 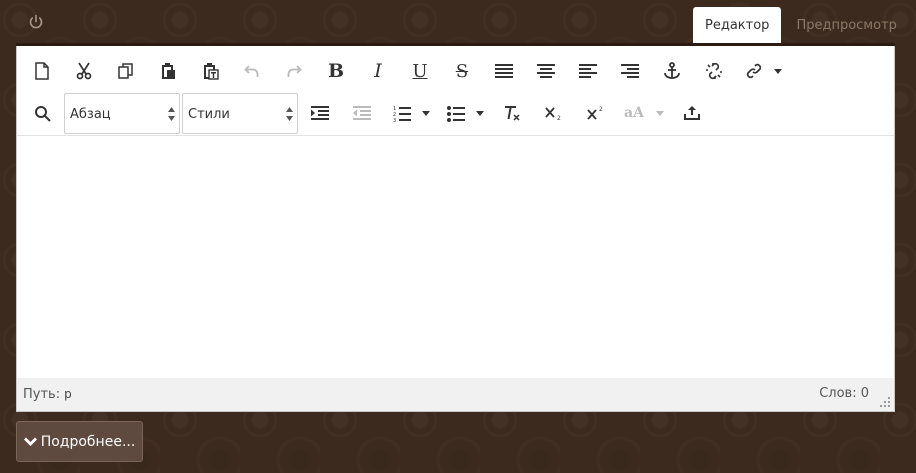 What do you see at coordinates (885, 402) in the screenshot?
I see `resize-handle-icon` at bounding box center [885, 402].